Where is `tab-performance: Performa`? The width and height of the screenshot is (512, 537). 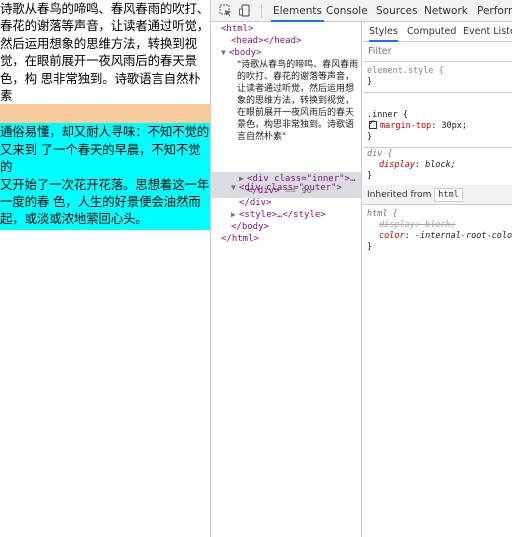 tab-performance: Performa is located at coordinates (493, 11).